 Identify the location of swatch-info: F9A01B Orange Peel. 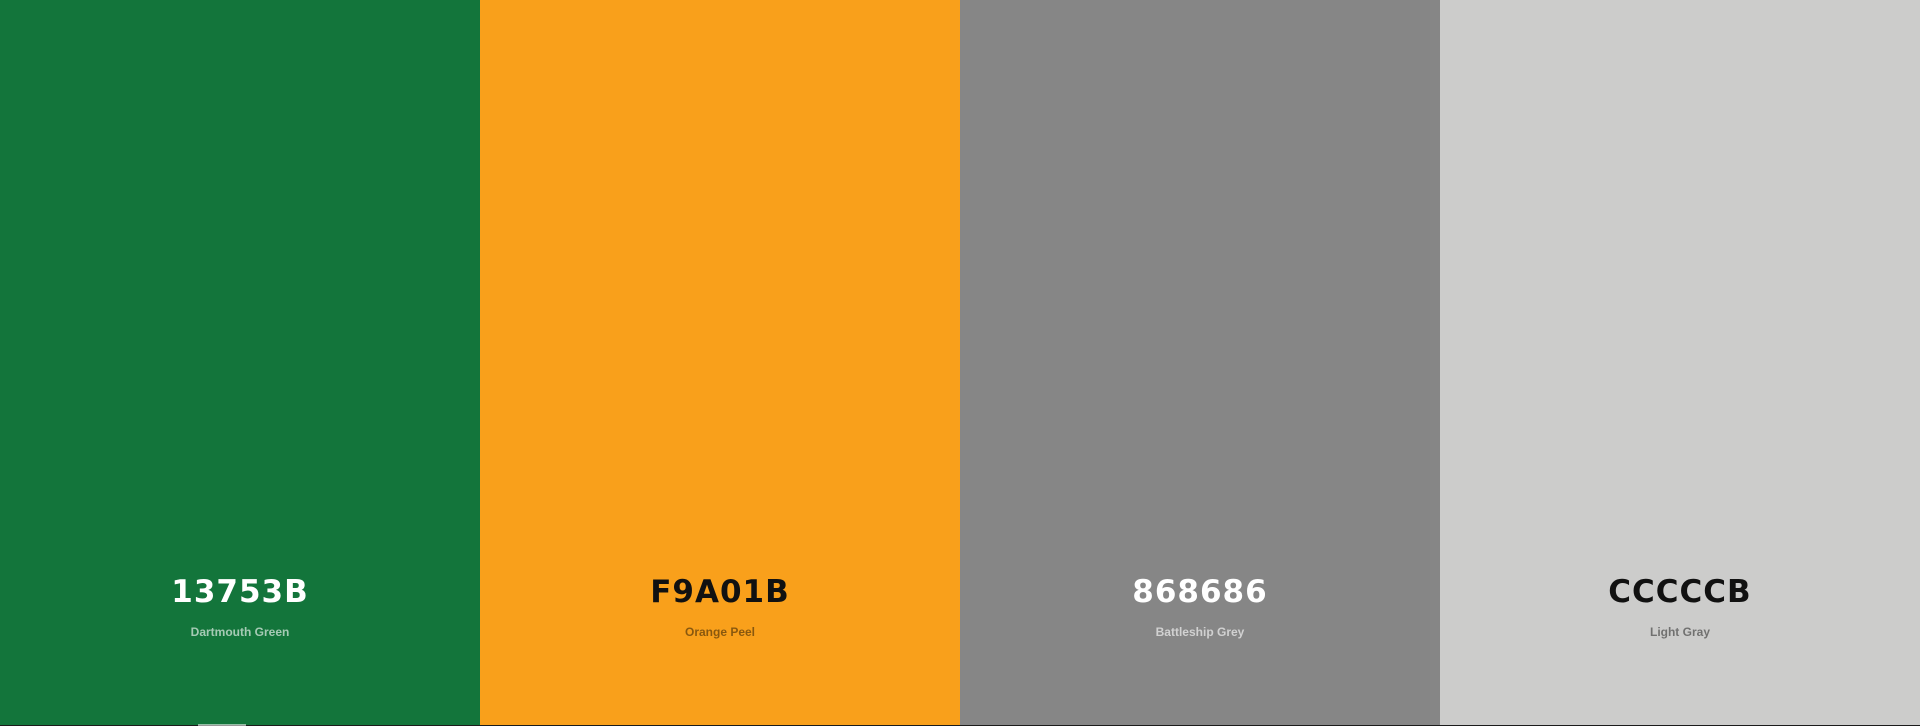
(720, 606).